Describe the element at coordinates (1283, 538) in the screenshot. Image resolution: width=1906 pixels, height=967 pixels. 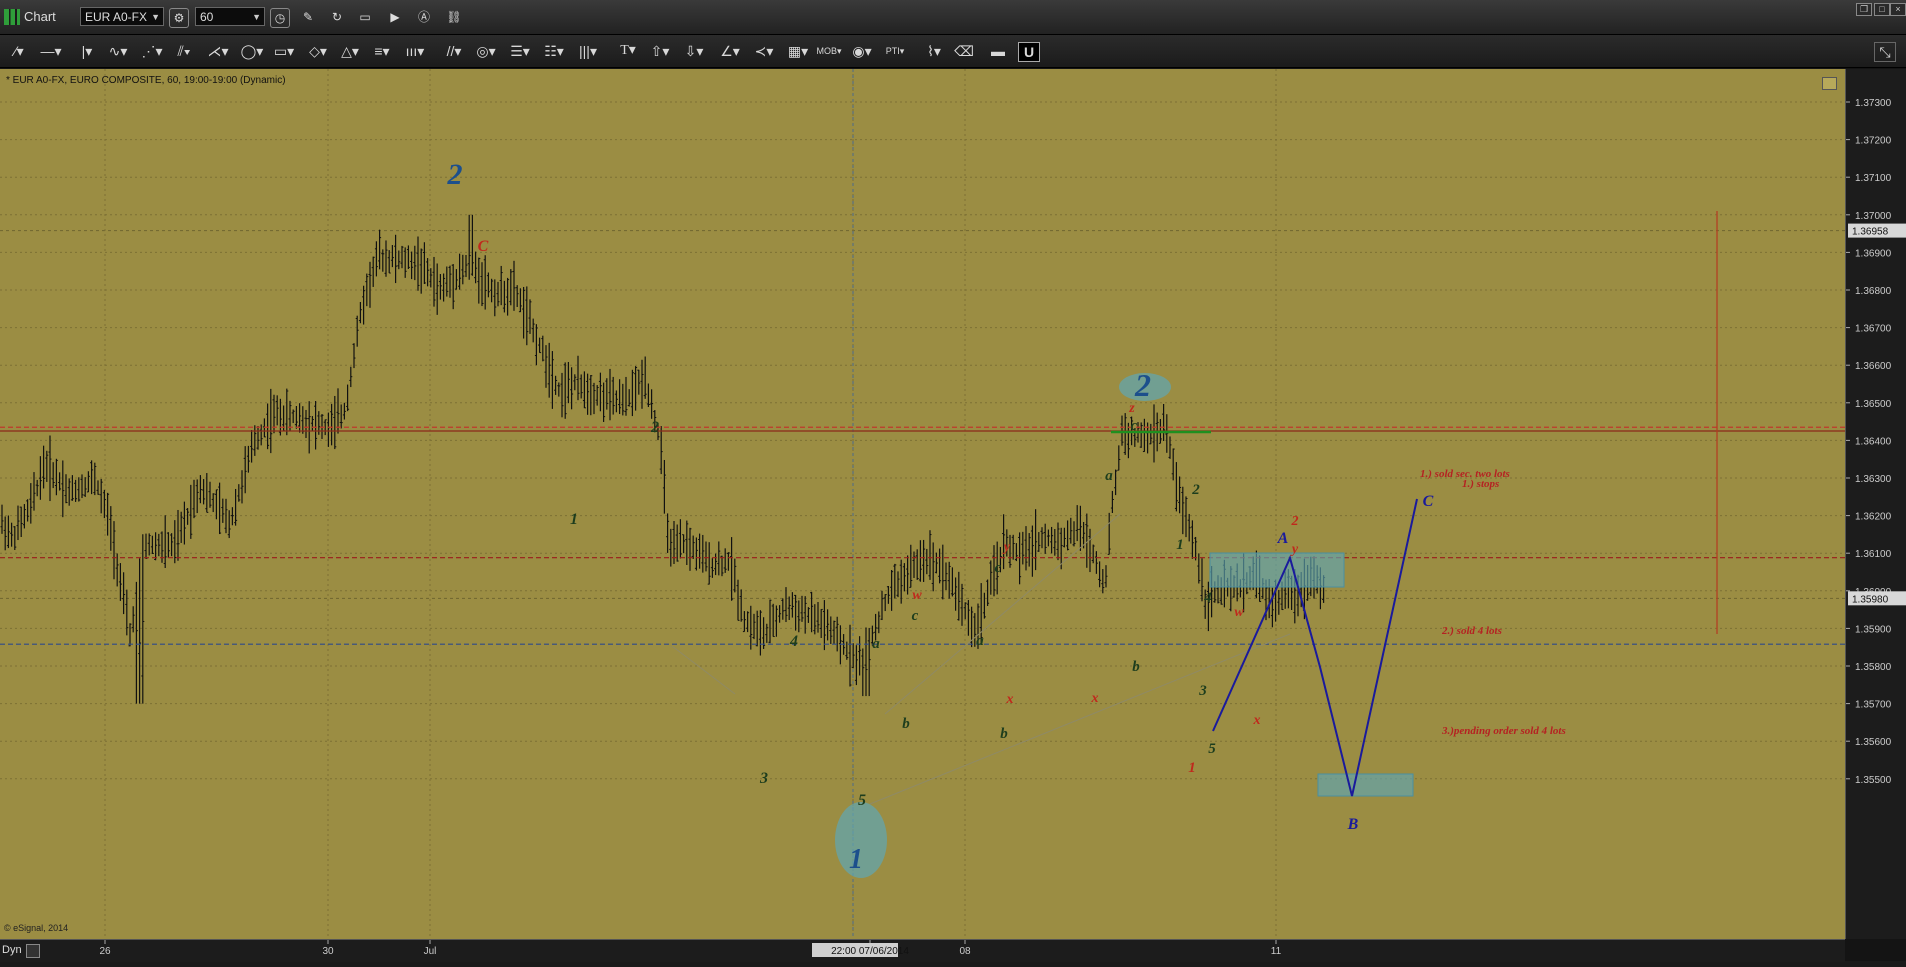
I see `wave-label: A` at that location.